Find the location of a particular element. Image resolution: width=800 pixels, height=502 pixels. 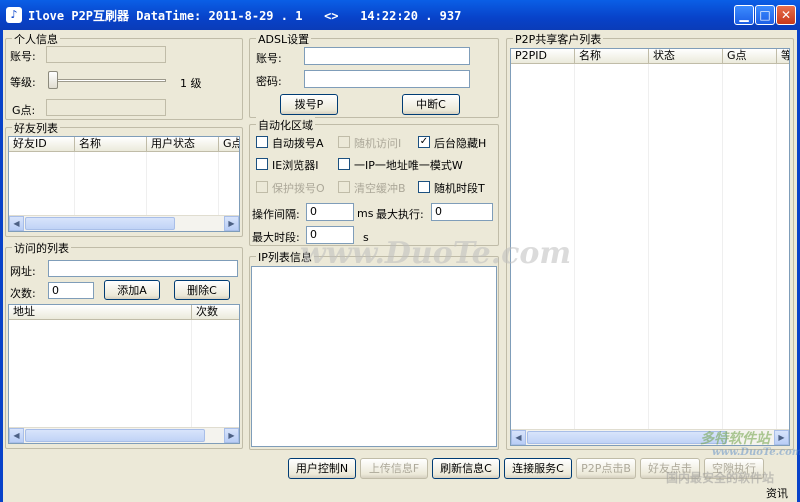

friends-list-header: 好友ID 名称 用户状态 G点 is located at coordinates (124, 144).